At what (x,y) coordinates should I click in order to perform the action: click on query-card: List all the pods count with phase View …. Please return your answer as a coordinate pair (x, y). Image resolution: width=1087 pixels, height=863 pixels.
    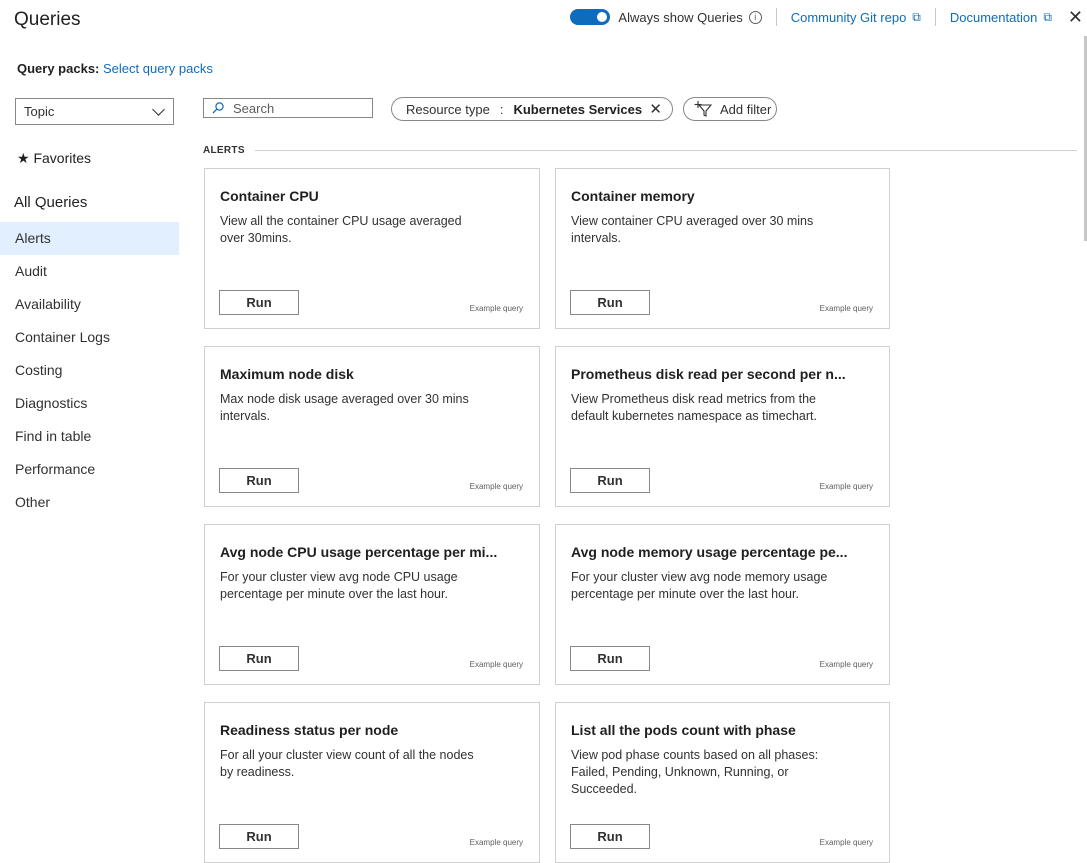
    Looking at the image, I should click on (722, 782).